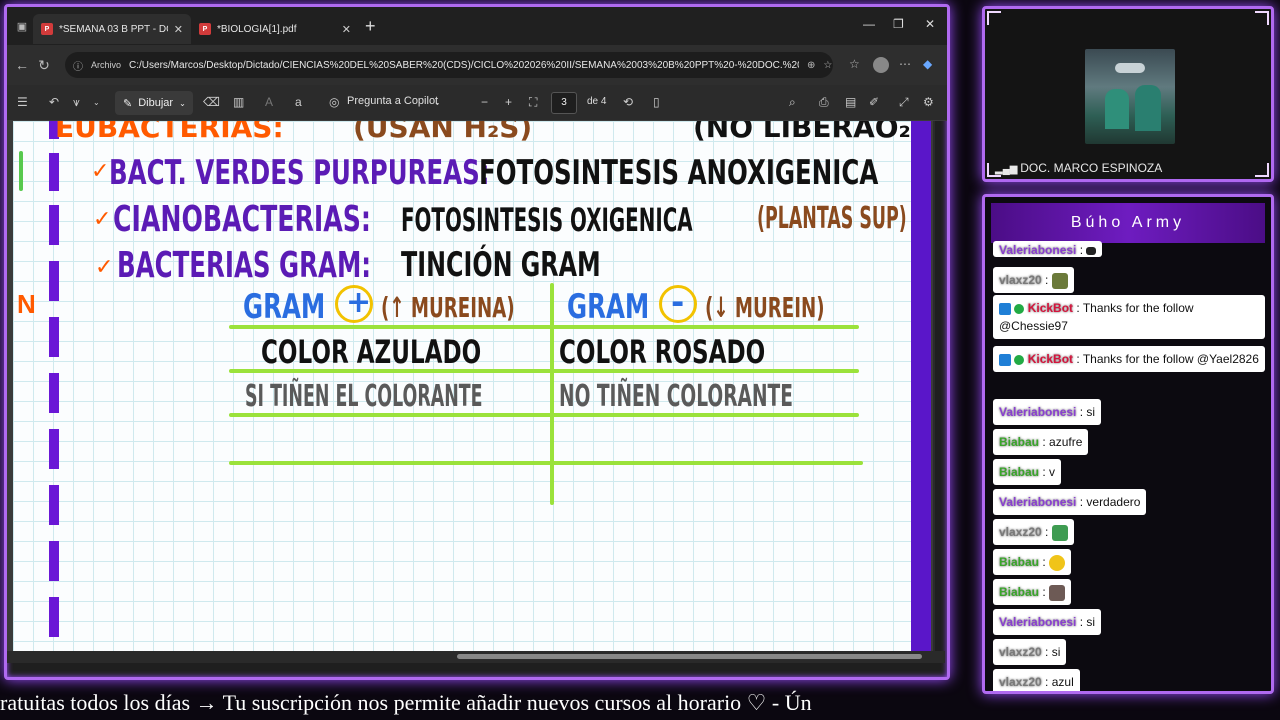 The width and height of the screenshot is (1280, 720). I want to click on expand-icon: ⤢, so click(904, 102).